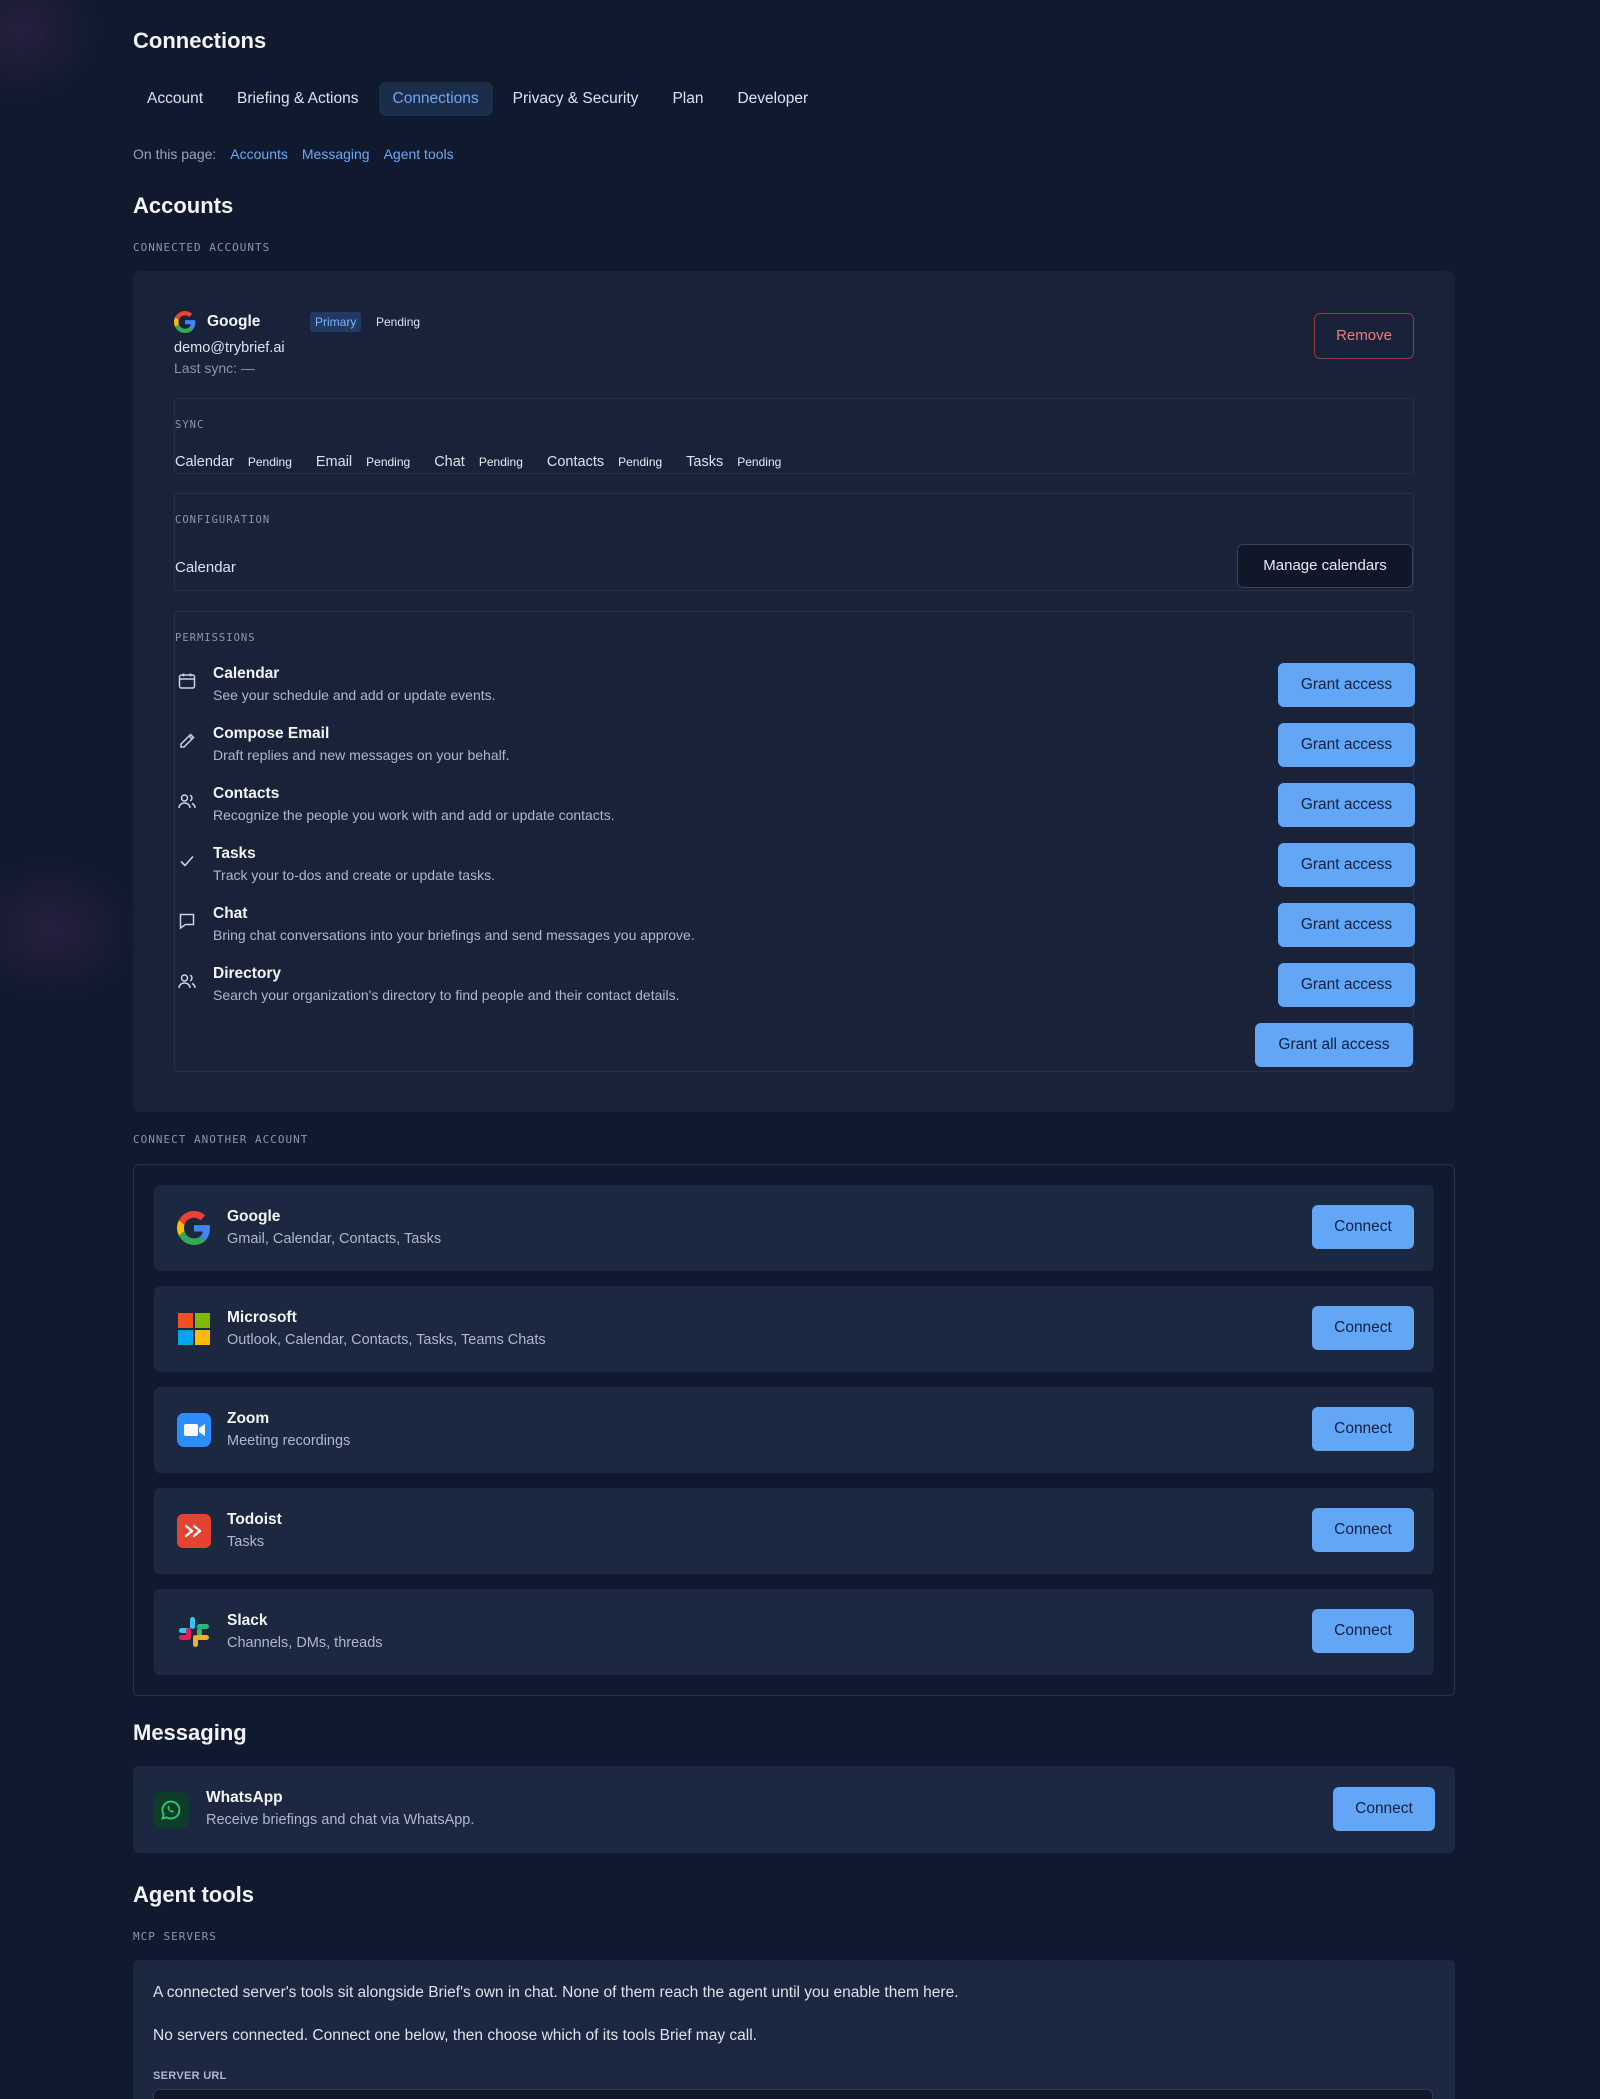 Image resolution: width=1600 pixels, height=2099 pixels. What do you see at coordinates (194, 1430) in the screenshot?
I see `zoom-logo-icon` at bounding box center [194, 1430].